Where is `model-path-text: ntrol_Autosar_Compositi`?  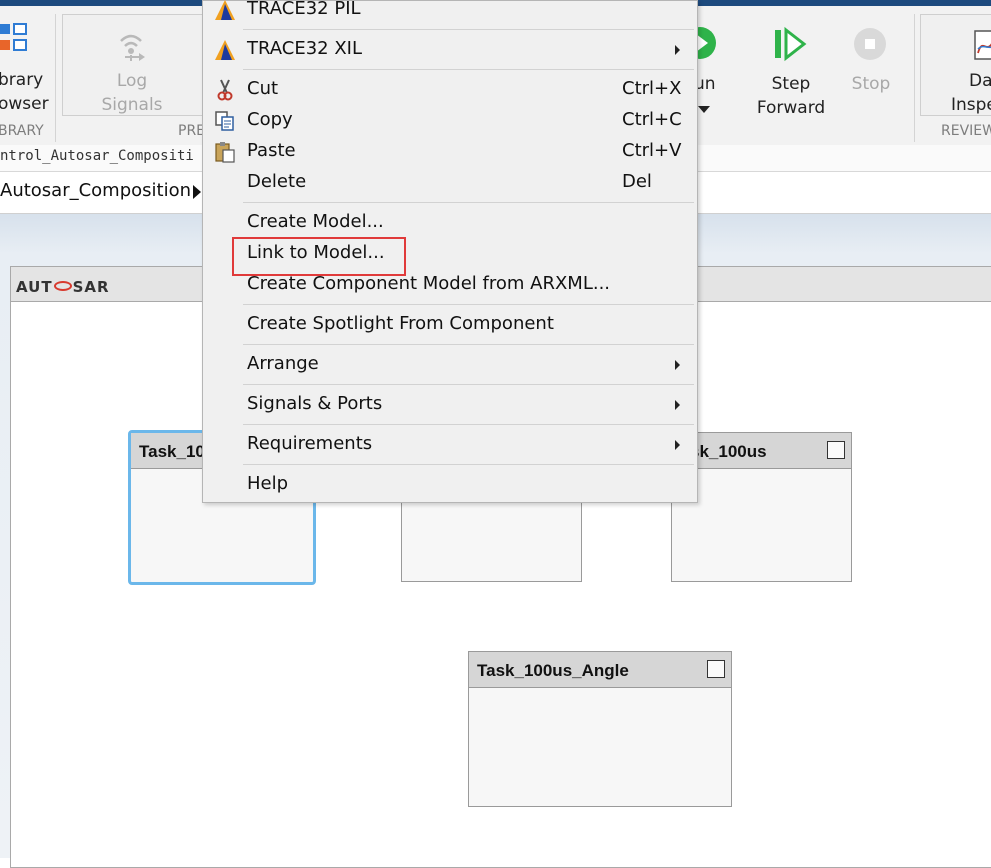 model-path-text: ntrol_Autosar_Compositi is located at coordinates (97, 156).